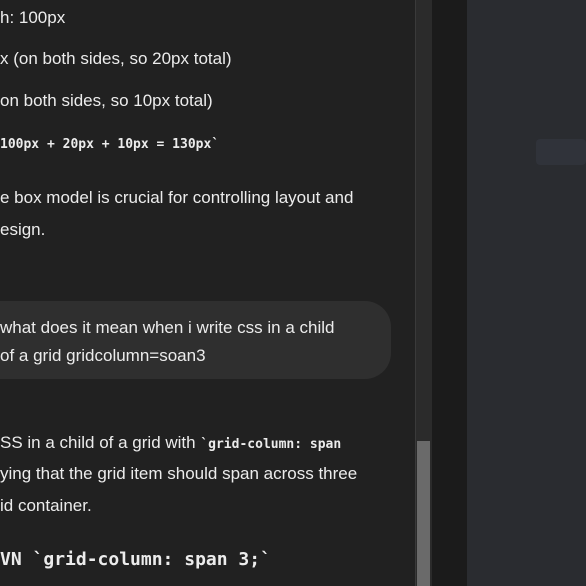  Describe the element at coordinates (33, 17) in the screenshot. I see `width-line: h: 100px` at that location.